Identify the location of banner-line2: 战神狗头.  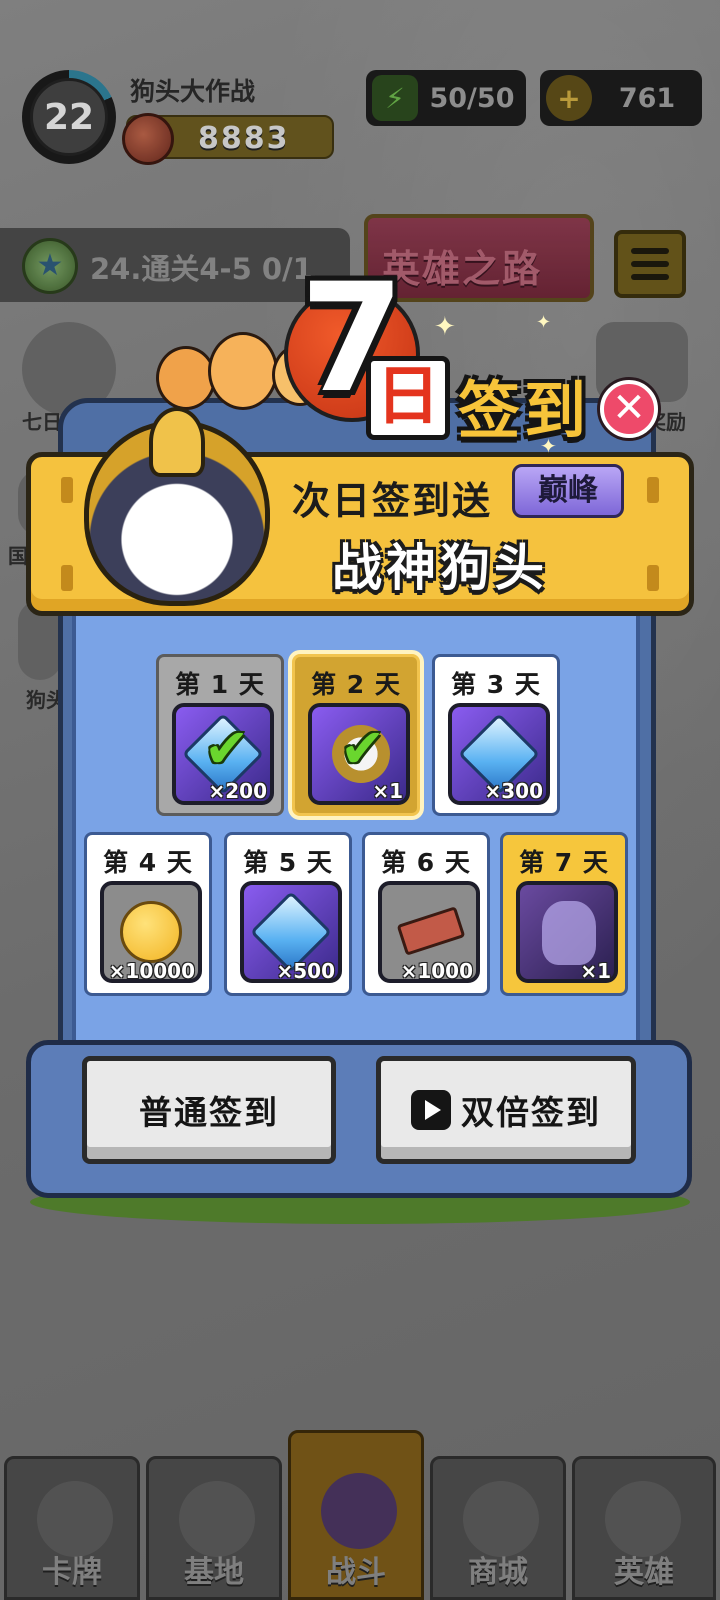
(440, 568).